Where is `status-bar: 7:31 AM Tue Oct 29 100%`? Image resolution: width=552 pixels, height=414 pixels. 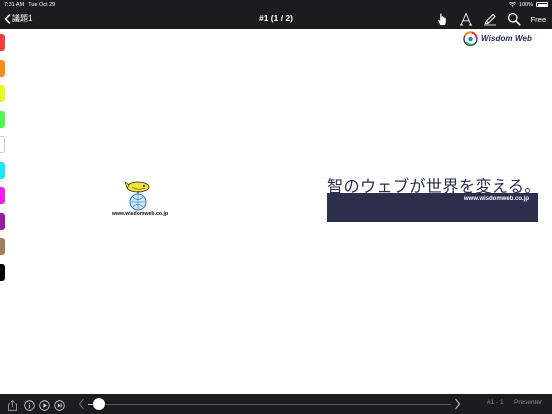
status-bar: 7:31 AM Tue Oct 29 100% is located at coordinates (276, 4).